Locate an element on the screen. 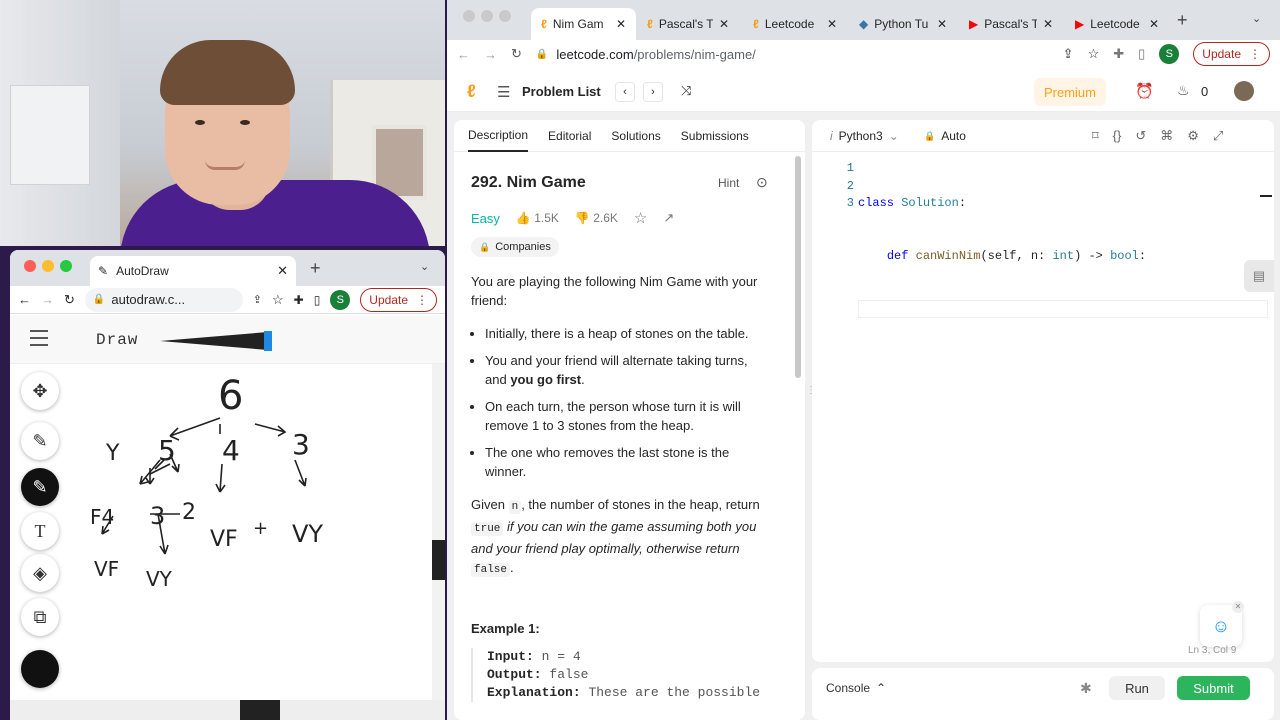 This screenshot has width=1280, height=720. autodraw-tool-icon: ✎ is located at coordinates (40, 441).